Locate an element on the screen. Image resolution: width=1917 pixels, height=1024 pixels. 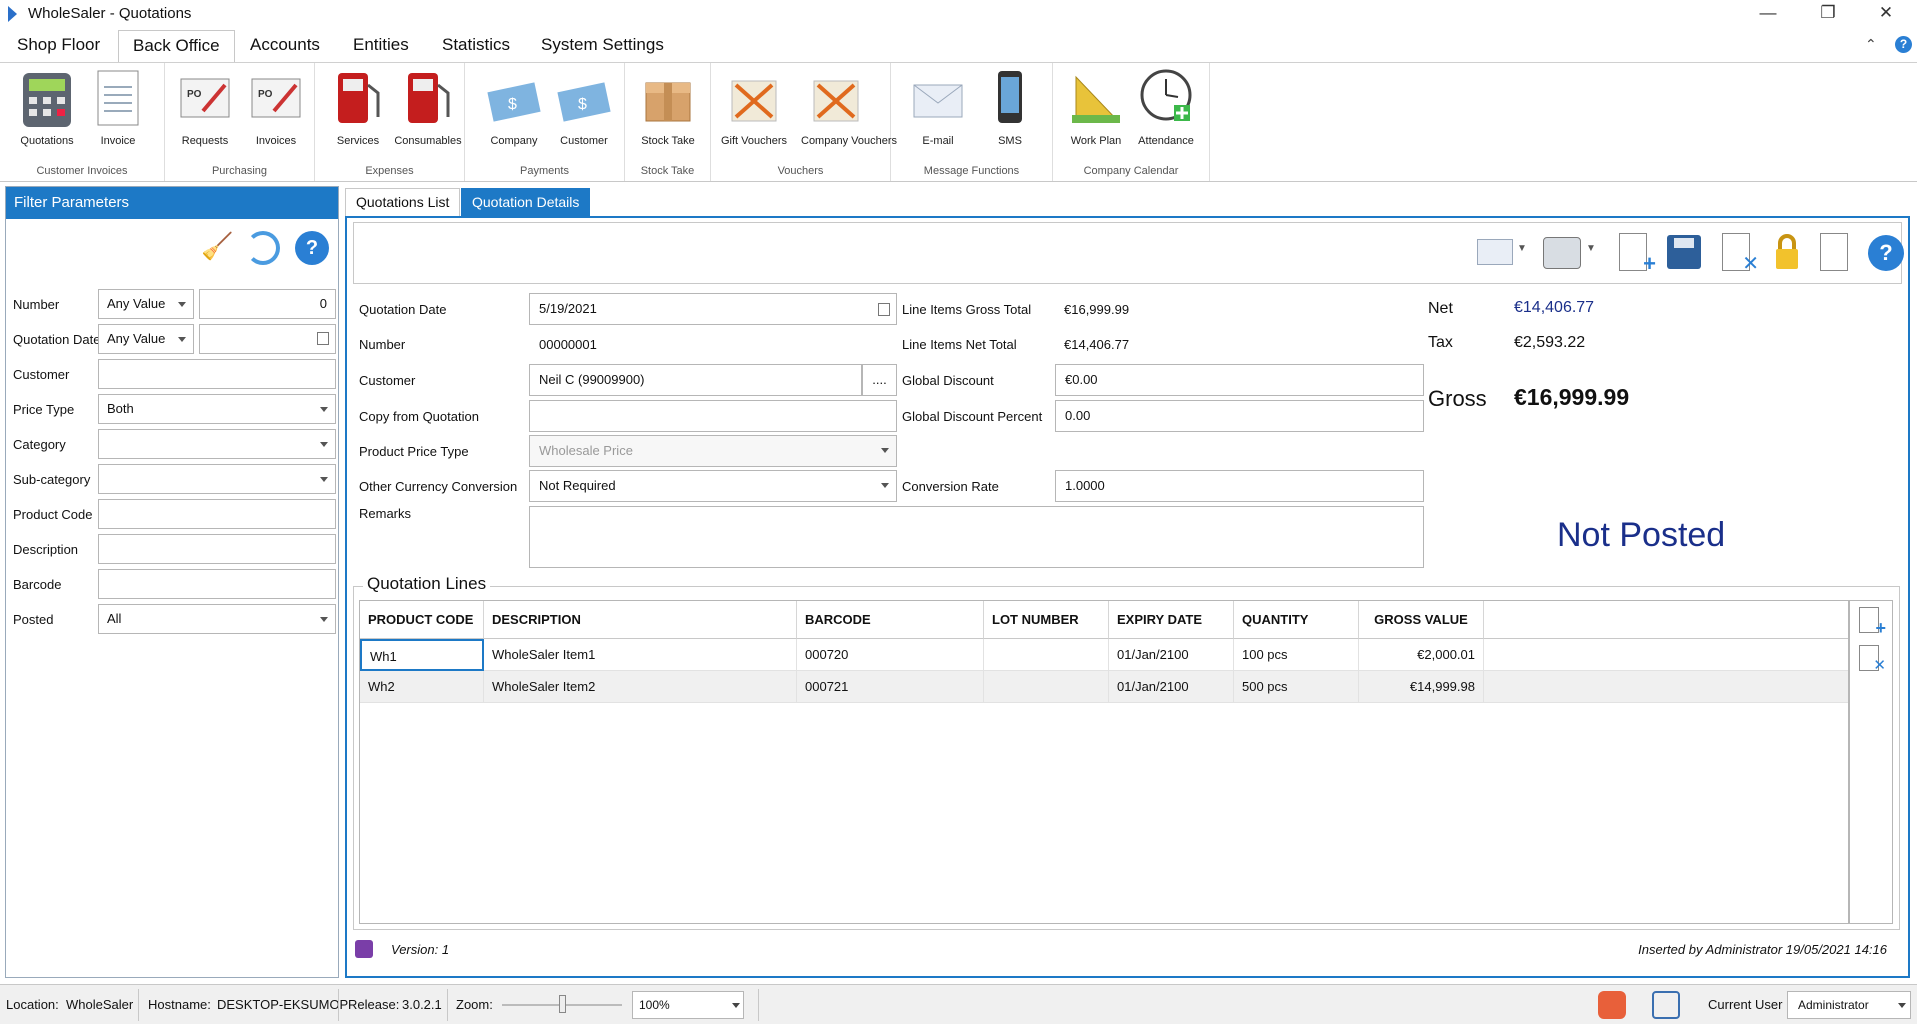
table-cell: 000720 is located at coordinates (890, 655).